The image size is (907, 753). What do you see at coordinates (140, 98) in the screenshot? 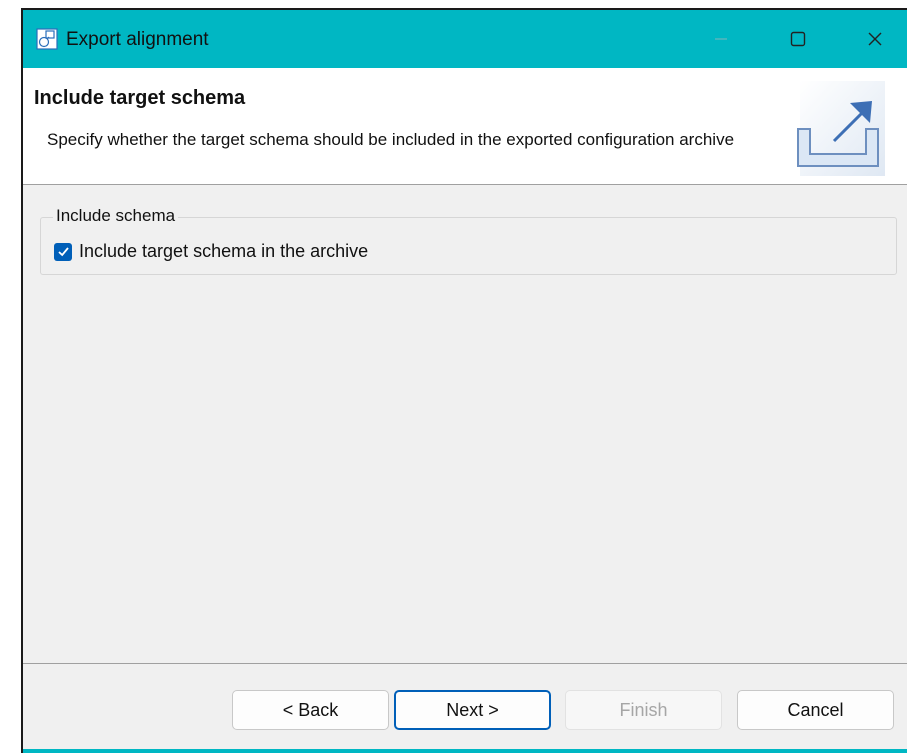
I see `page-title: Include target schema` at bounding box center [140, 98].